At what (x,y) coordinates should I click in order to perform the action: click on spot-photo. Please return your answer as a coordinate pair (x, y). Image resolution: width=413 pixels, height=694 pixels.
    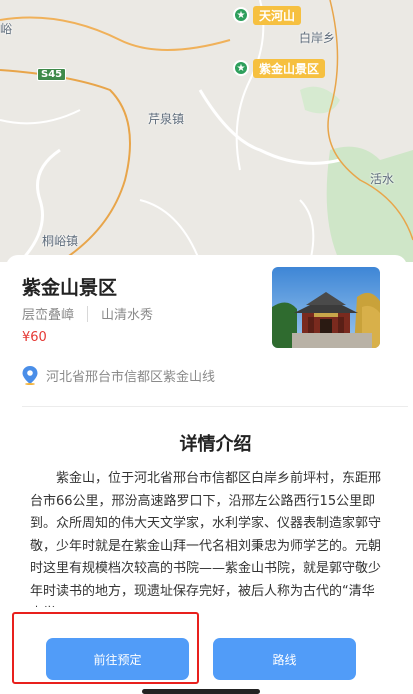
    Looking at the image, I should click on (326, 307).